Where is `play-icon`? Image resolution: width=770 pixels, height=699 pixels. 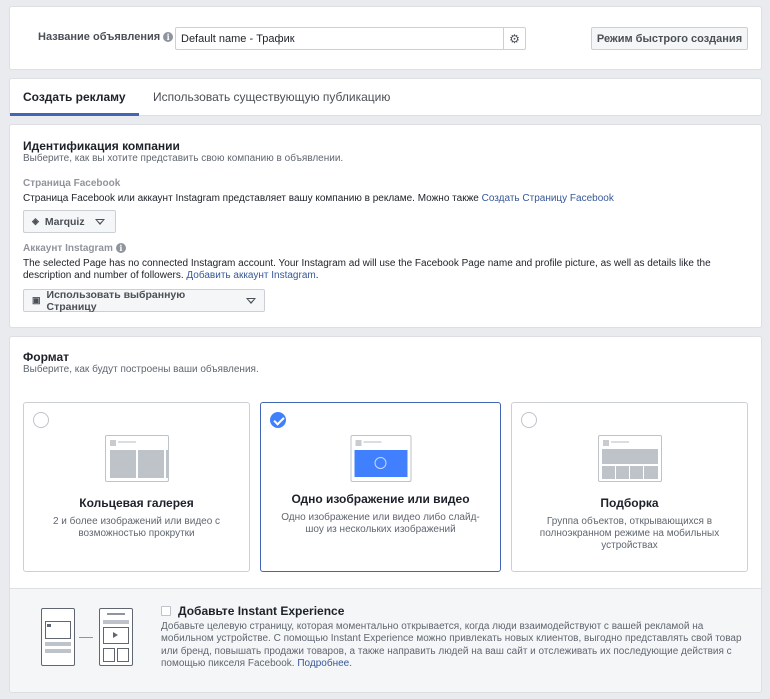
play-icon is located at coordinates (380, 463).